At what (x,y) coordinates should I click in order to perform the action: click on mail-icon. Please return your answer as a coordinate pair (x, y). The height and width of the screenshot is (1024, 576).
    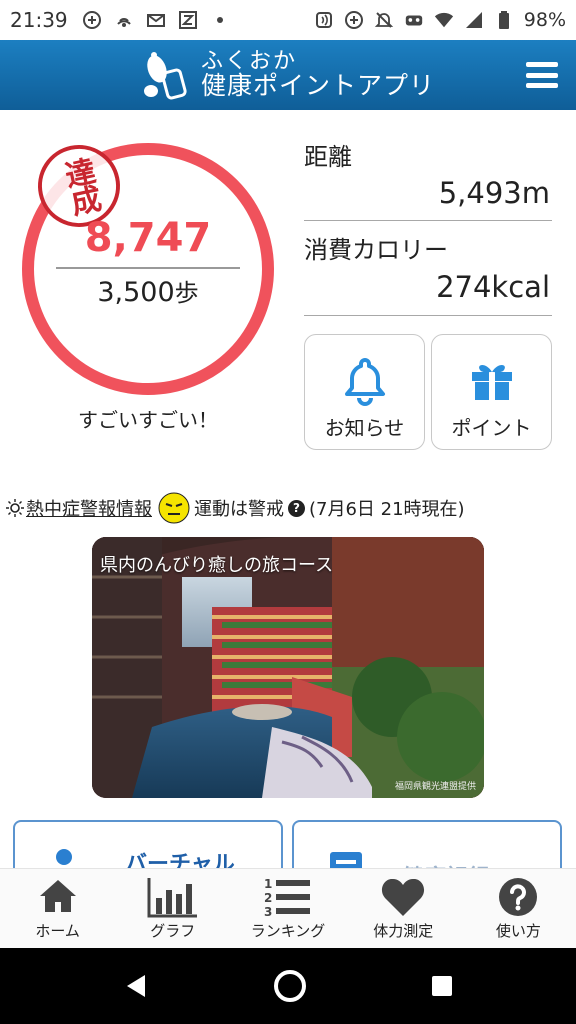
    Looking at the image, I should click on (156, 20).